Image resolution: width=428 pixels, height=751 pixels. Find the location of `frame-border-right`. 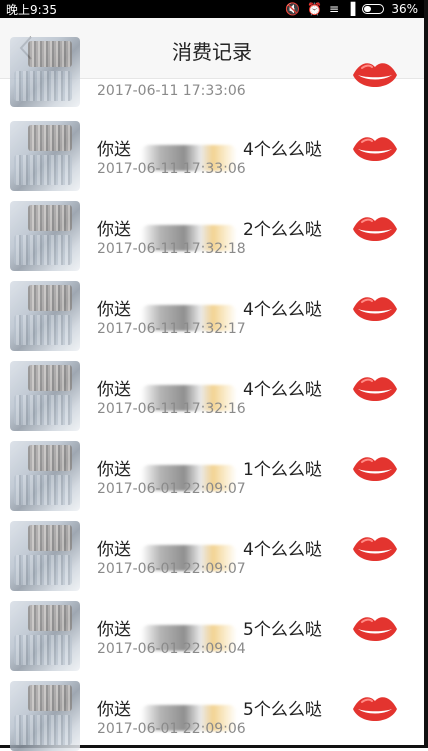

frame-border-right is located at coordinates (426, 374).